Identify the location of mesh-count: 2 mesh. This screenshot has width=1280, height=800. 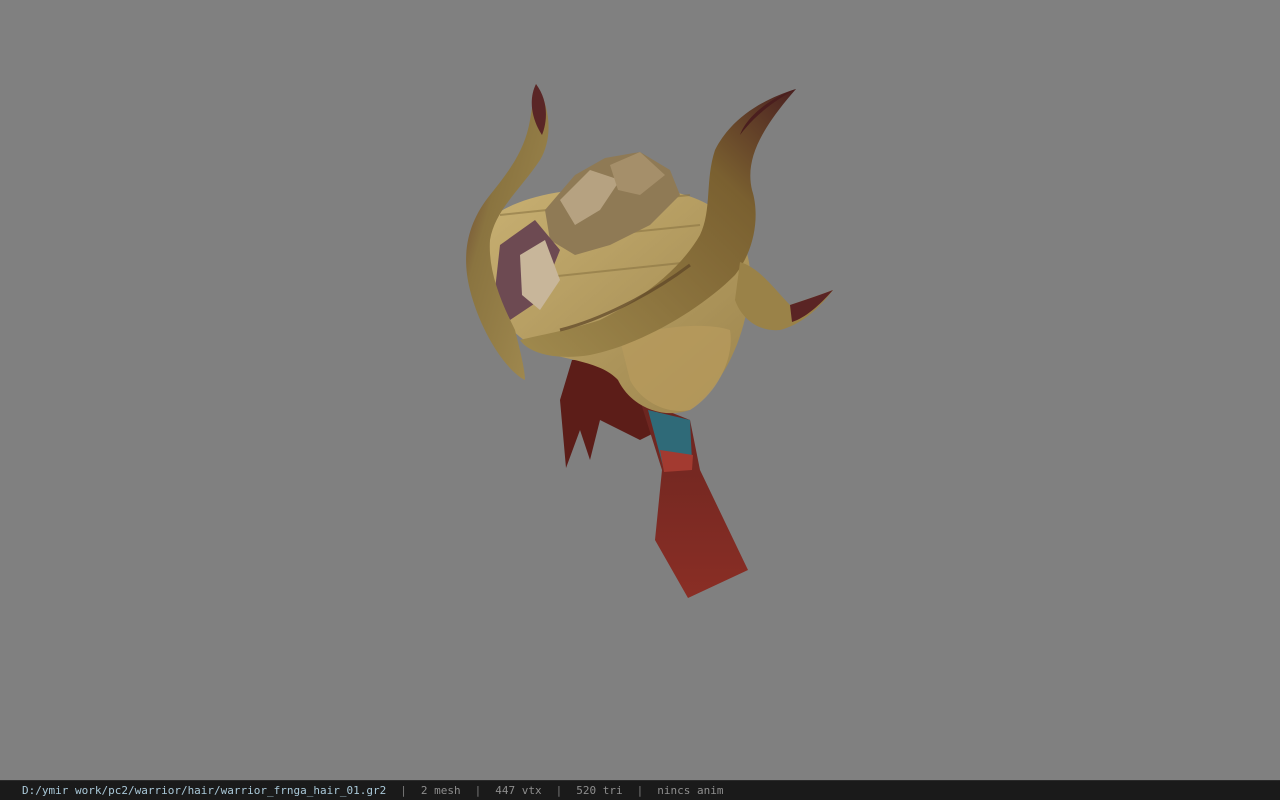
(440, 790).